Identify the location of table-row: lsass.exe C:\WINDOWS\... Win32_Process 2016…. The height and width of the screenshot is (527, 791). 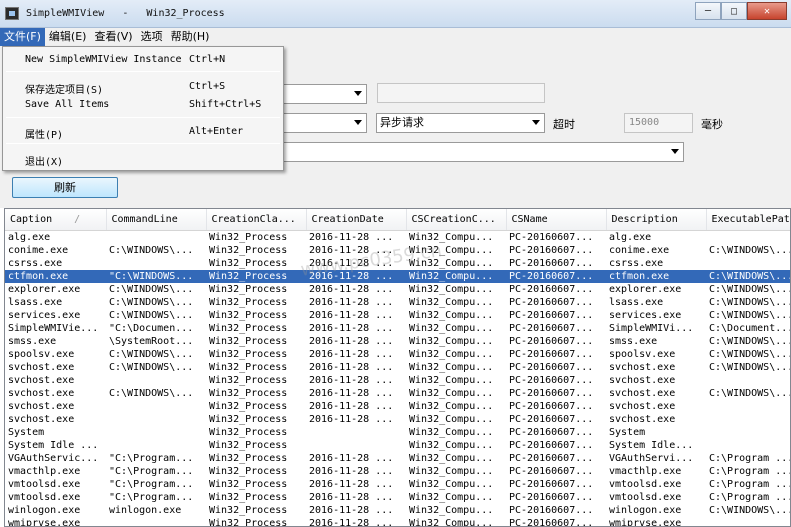
(397, 302).